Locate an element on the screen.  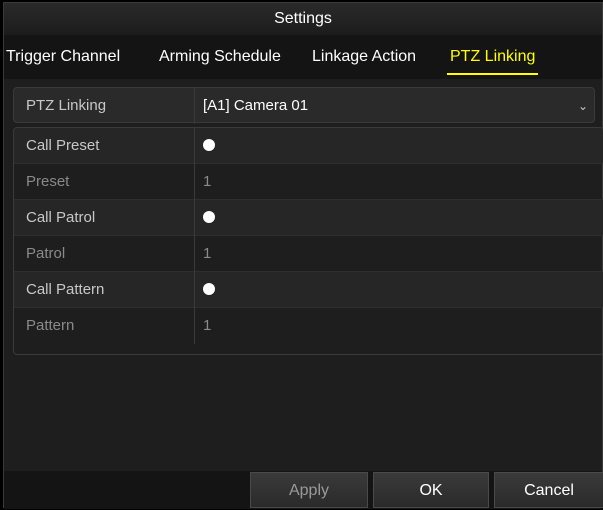
call-pattern-row: Call Pattern is located at coordinates (308, 290).